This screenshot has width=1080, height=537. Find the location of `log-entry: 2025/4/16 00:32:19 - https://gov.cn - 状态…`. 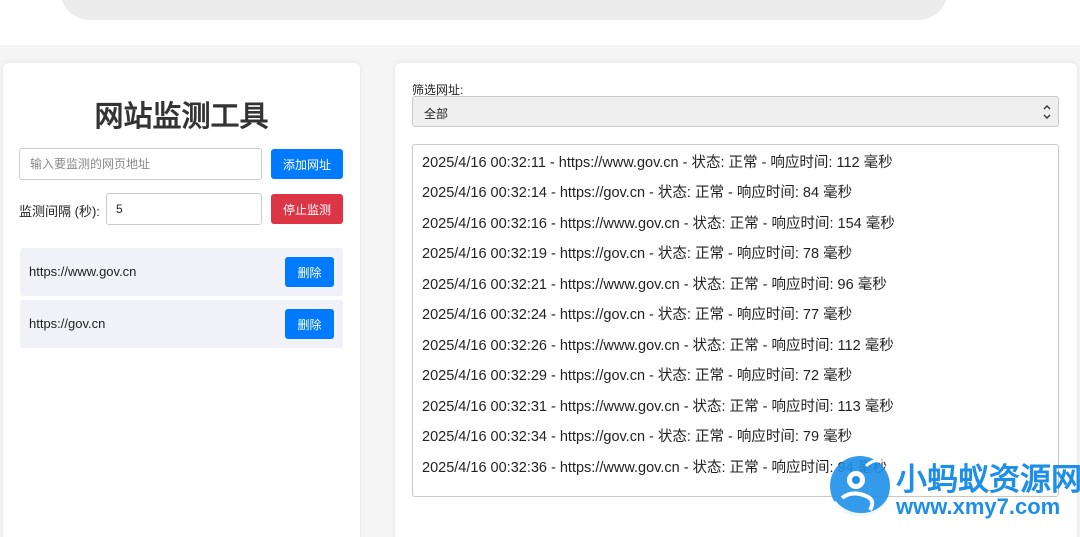

log-entry: 2025/4/16 00:32:19 - https://gov.cn - 状态… is located at coordinates (637, 254).